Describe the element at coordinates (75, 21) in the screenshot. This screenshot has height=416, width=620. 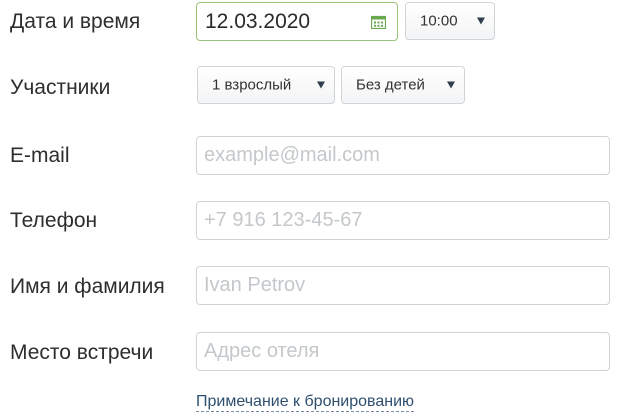
I see `date-time-label: Дата и время` at that location.